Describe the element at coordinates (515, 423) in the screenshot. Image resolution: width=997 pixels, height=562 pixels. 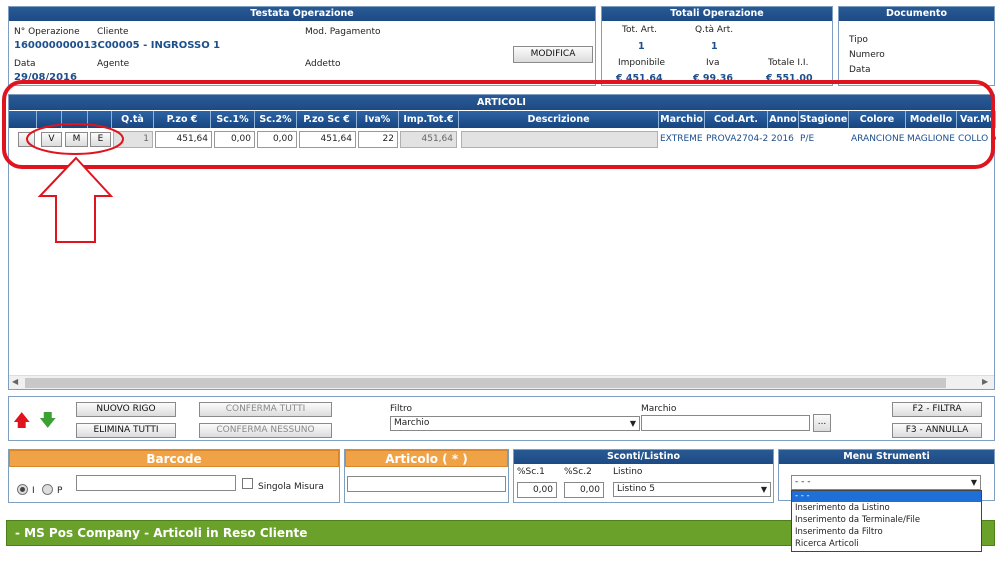
I see `filtro-select: Marchio ▼` at that location.